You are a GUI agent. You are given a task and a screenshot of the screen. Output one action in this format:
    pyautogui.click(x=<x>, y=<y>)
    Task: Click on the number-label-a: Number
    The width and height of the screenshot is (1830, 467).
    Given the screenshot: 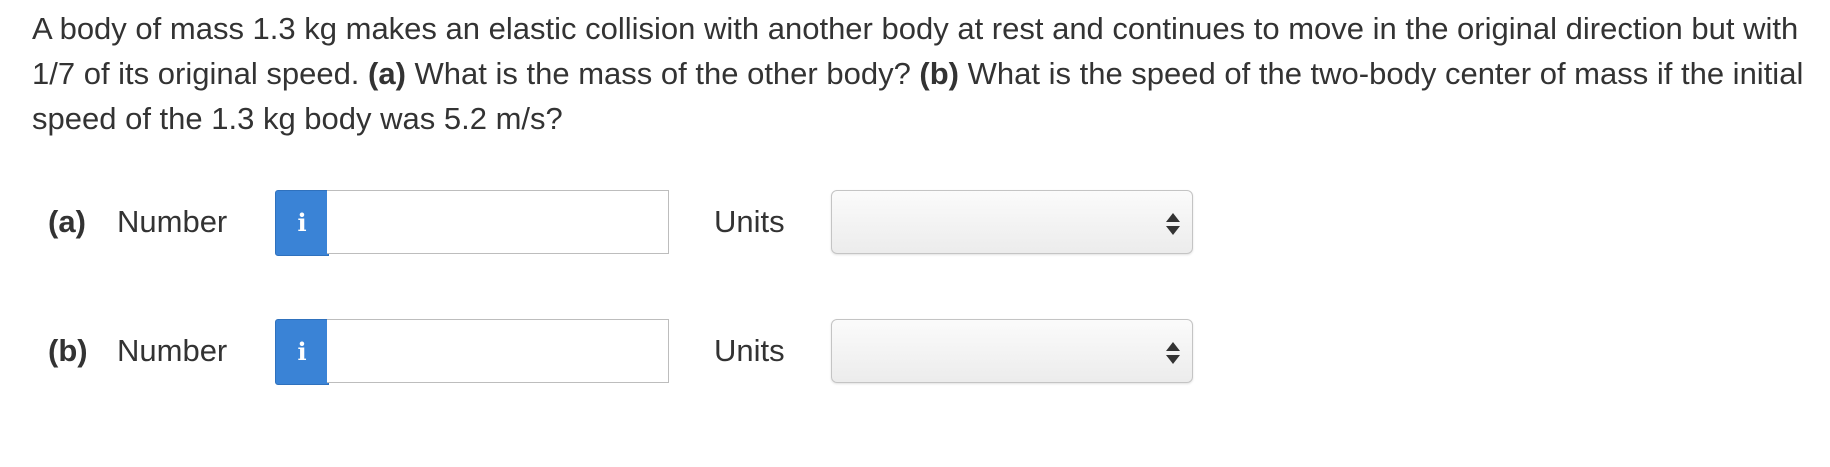 What is the action you would take?
    pyautogui.click(x=172, y=221)
    